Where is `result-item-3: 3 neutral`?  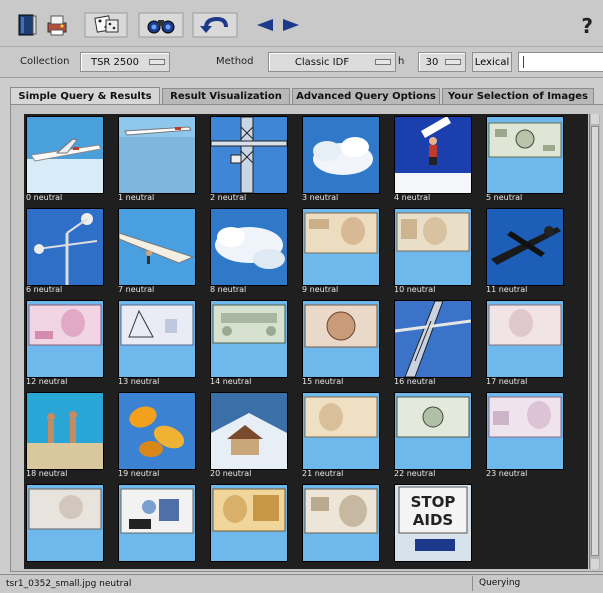 result-item-3: 3 neutral is located at coordinates (344, 158).